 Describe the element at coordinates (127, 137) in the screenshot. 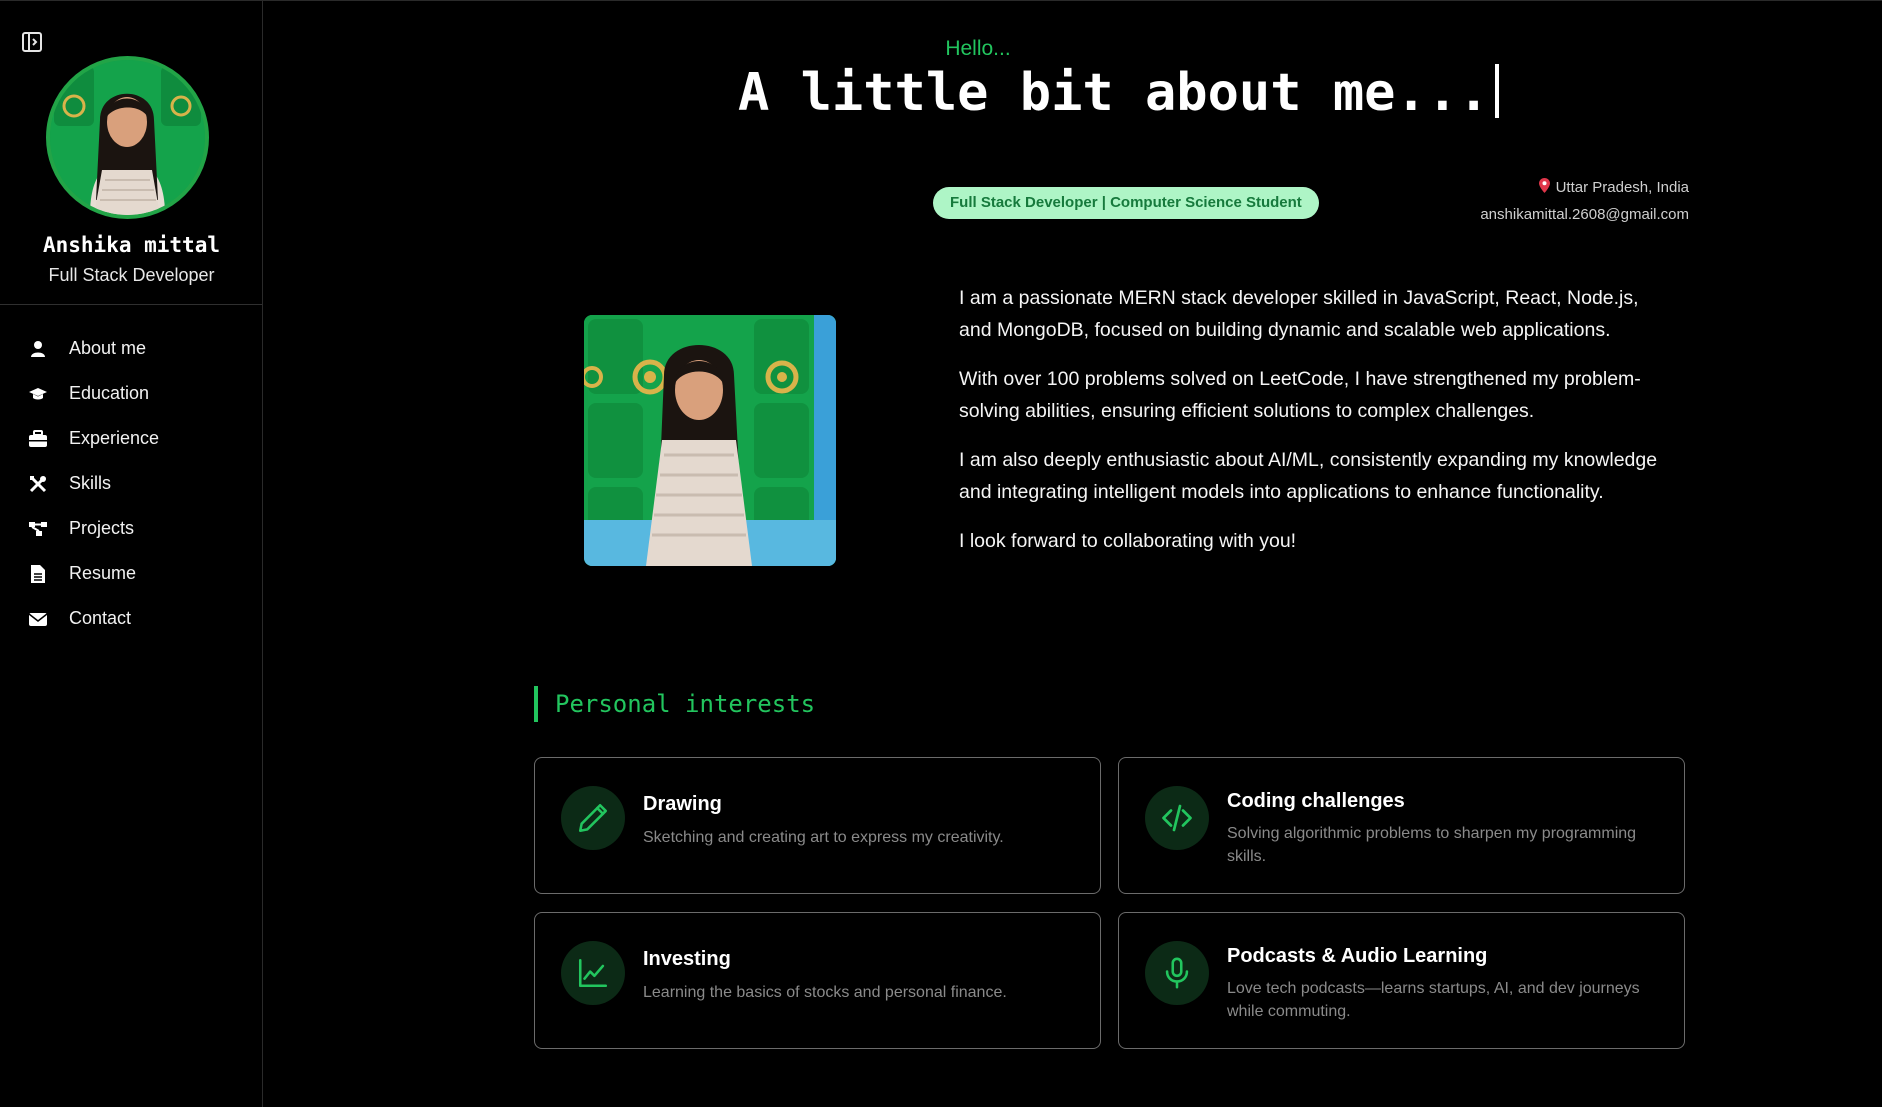

I see `avatar` at that location.